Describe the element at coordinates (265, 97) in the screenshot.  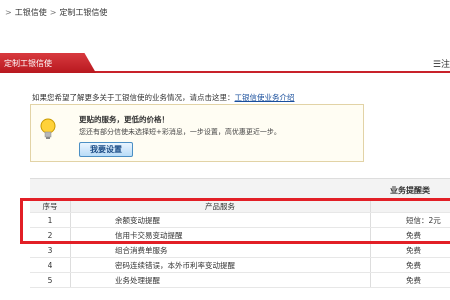
I see `business-intro-link: 工银信使业务介绍` at that location.